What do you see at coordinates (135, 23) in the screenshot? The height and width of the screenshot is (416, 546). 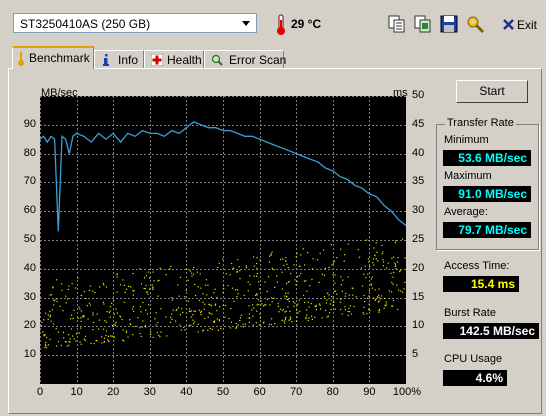 I see `drive-select: ST3250410AS (250 GB)` at bounding box center [135, 23].